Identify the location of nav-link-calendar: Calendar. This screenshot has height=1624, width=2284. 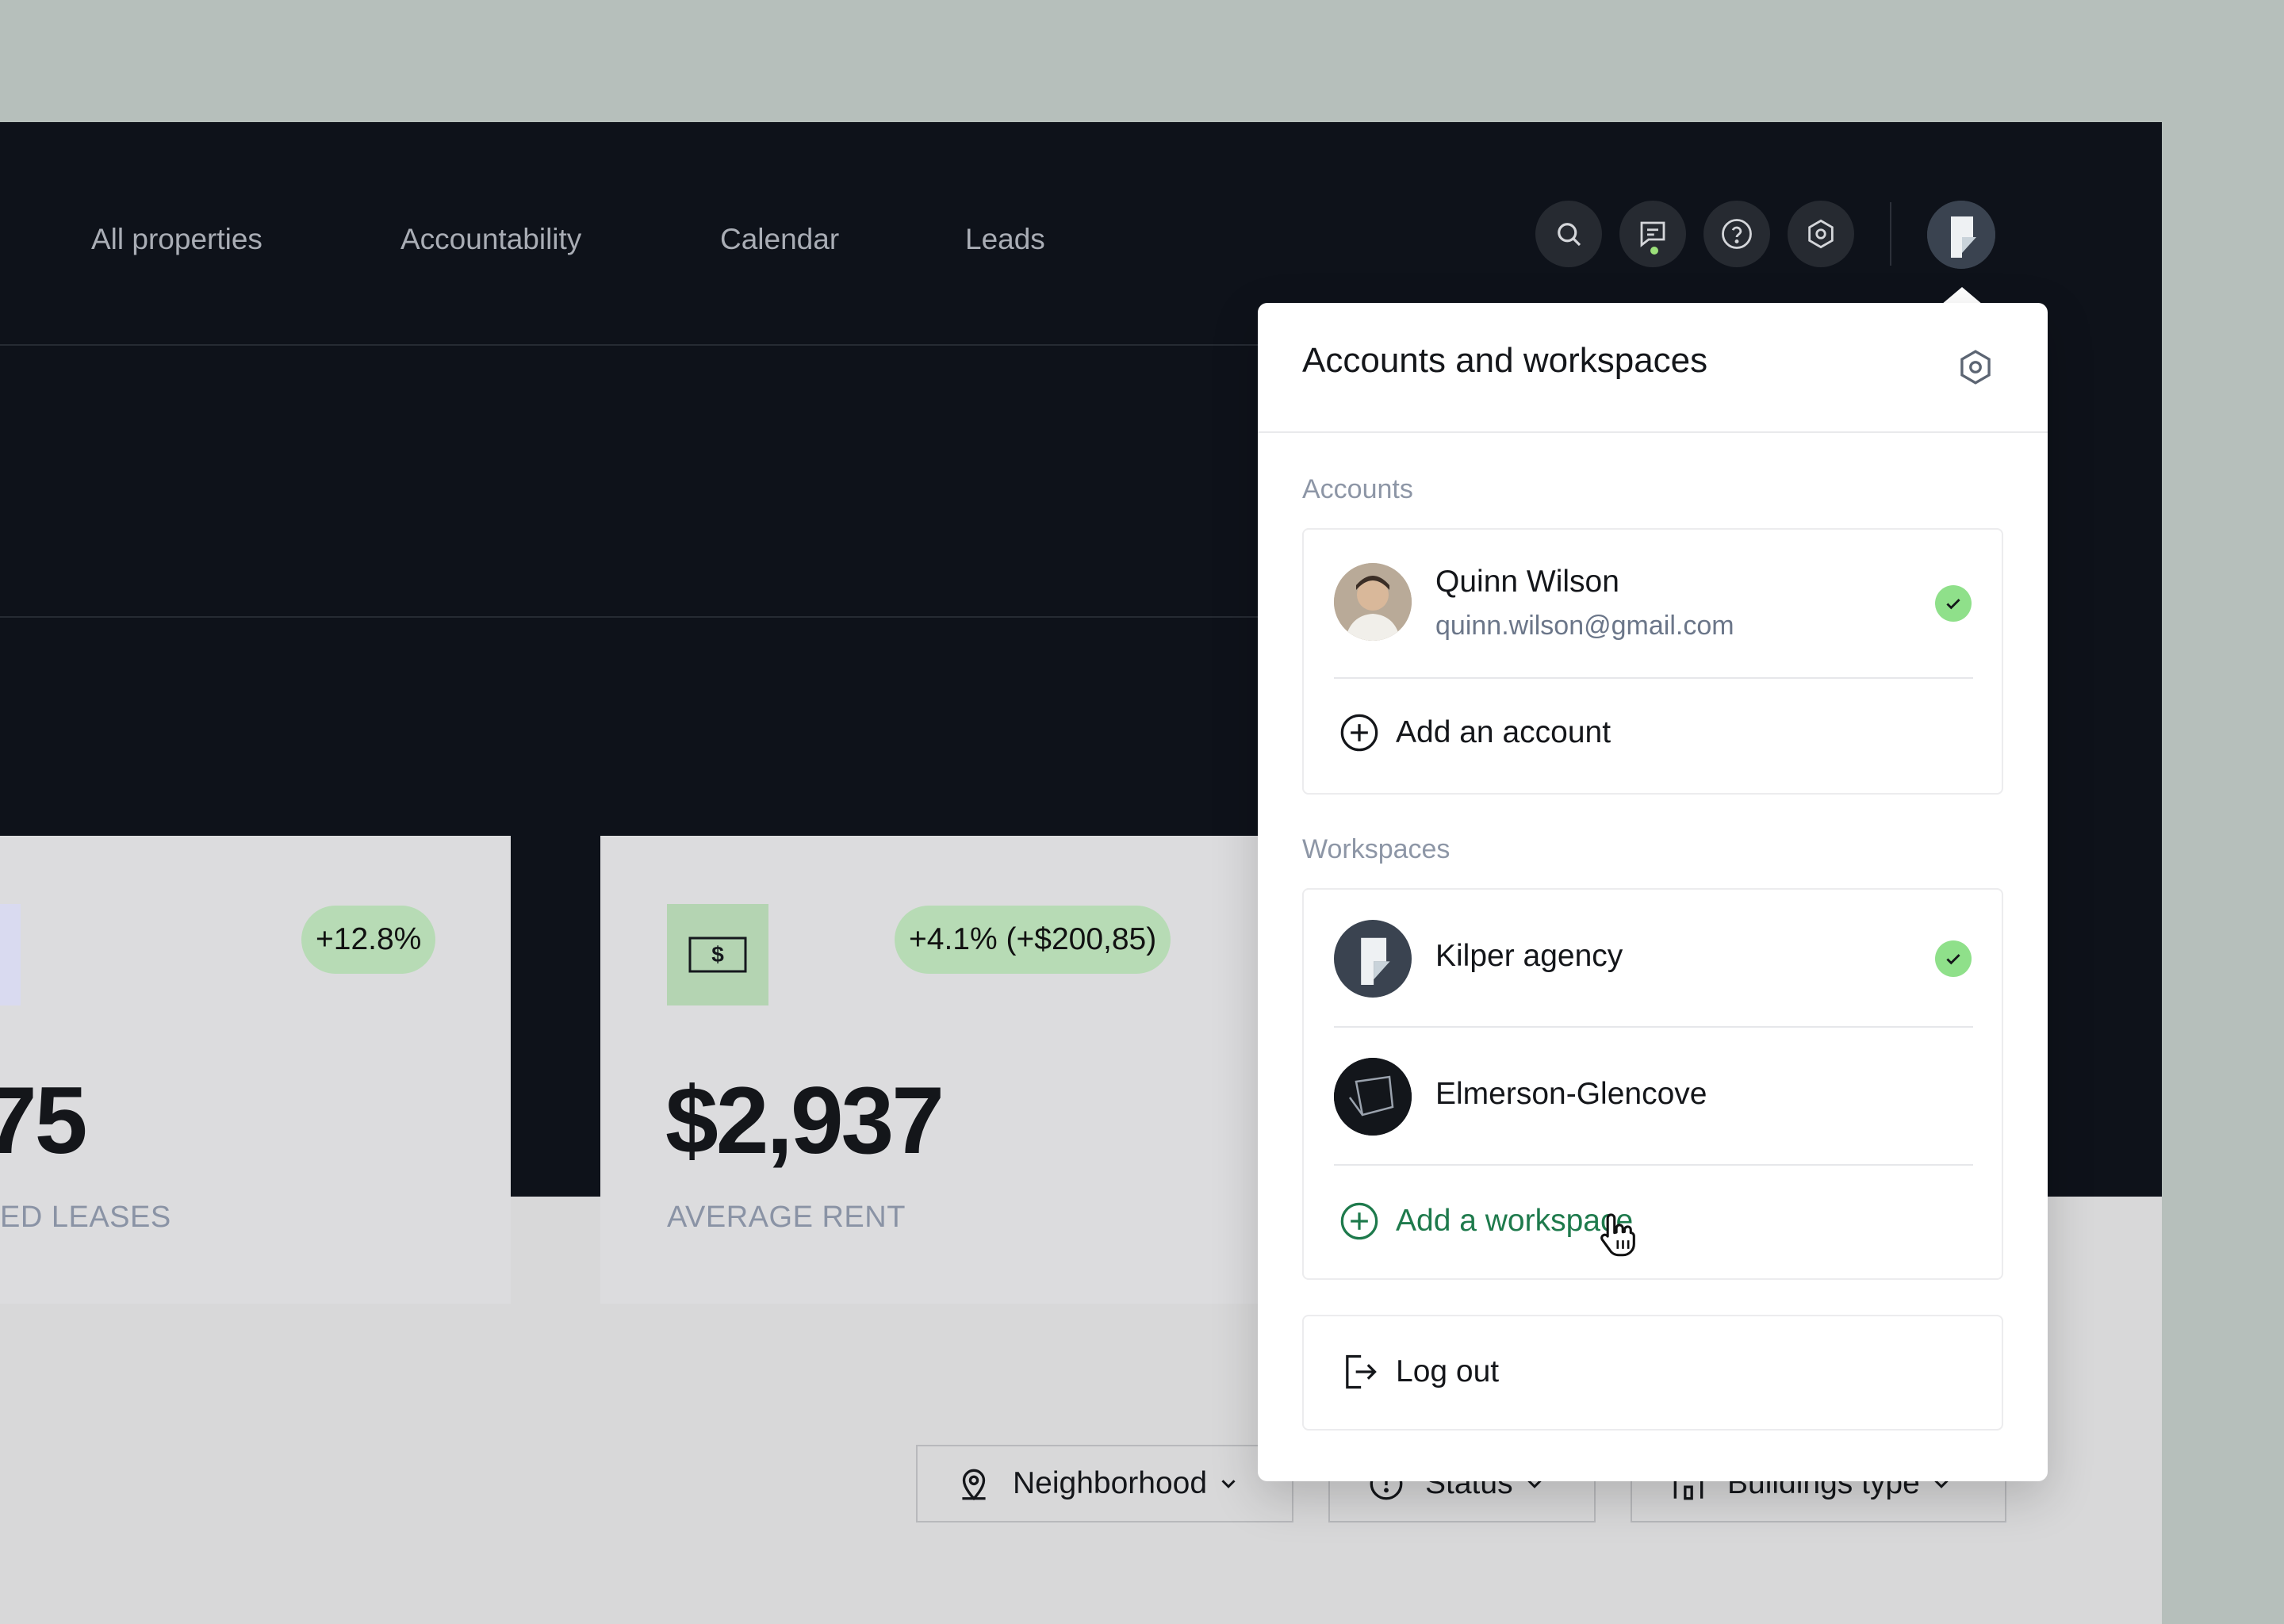
(779, 239).